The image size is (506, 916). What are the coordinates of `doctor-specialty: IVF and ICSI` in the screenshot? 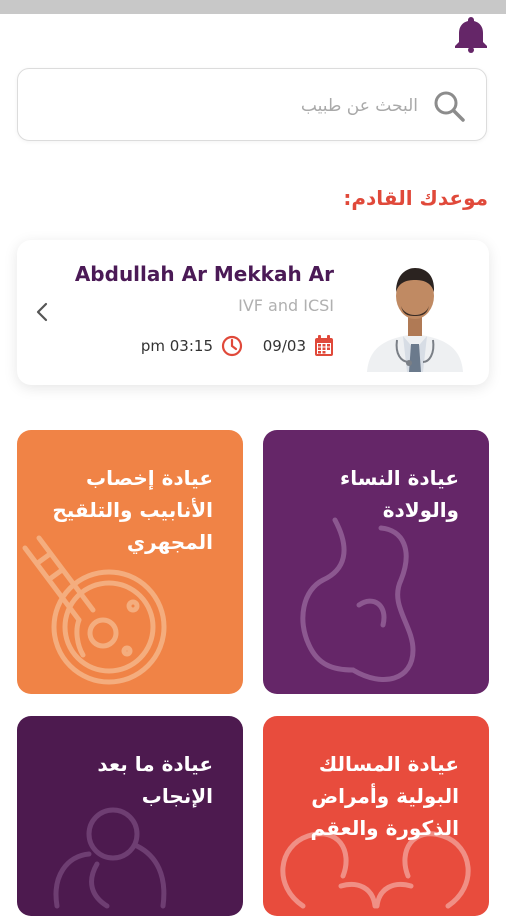 It's located at (286, 305).